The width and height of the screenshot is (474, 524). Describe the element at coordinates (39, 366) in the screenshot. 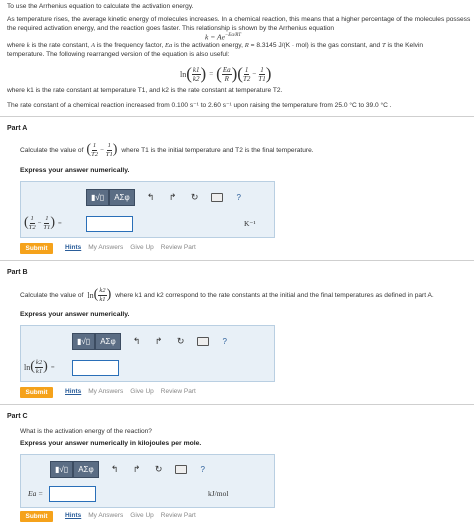

I see `part-b-answer-label: ln ( k2 k1 ) =` at that location.